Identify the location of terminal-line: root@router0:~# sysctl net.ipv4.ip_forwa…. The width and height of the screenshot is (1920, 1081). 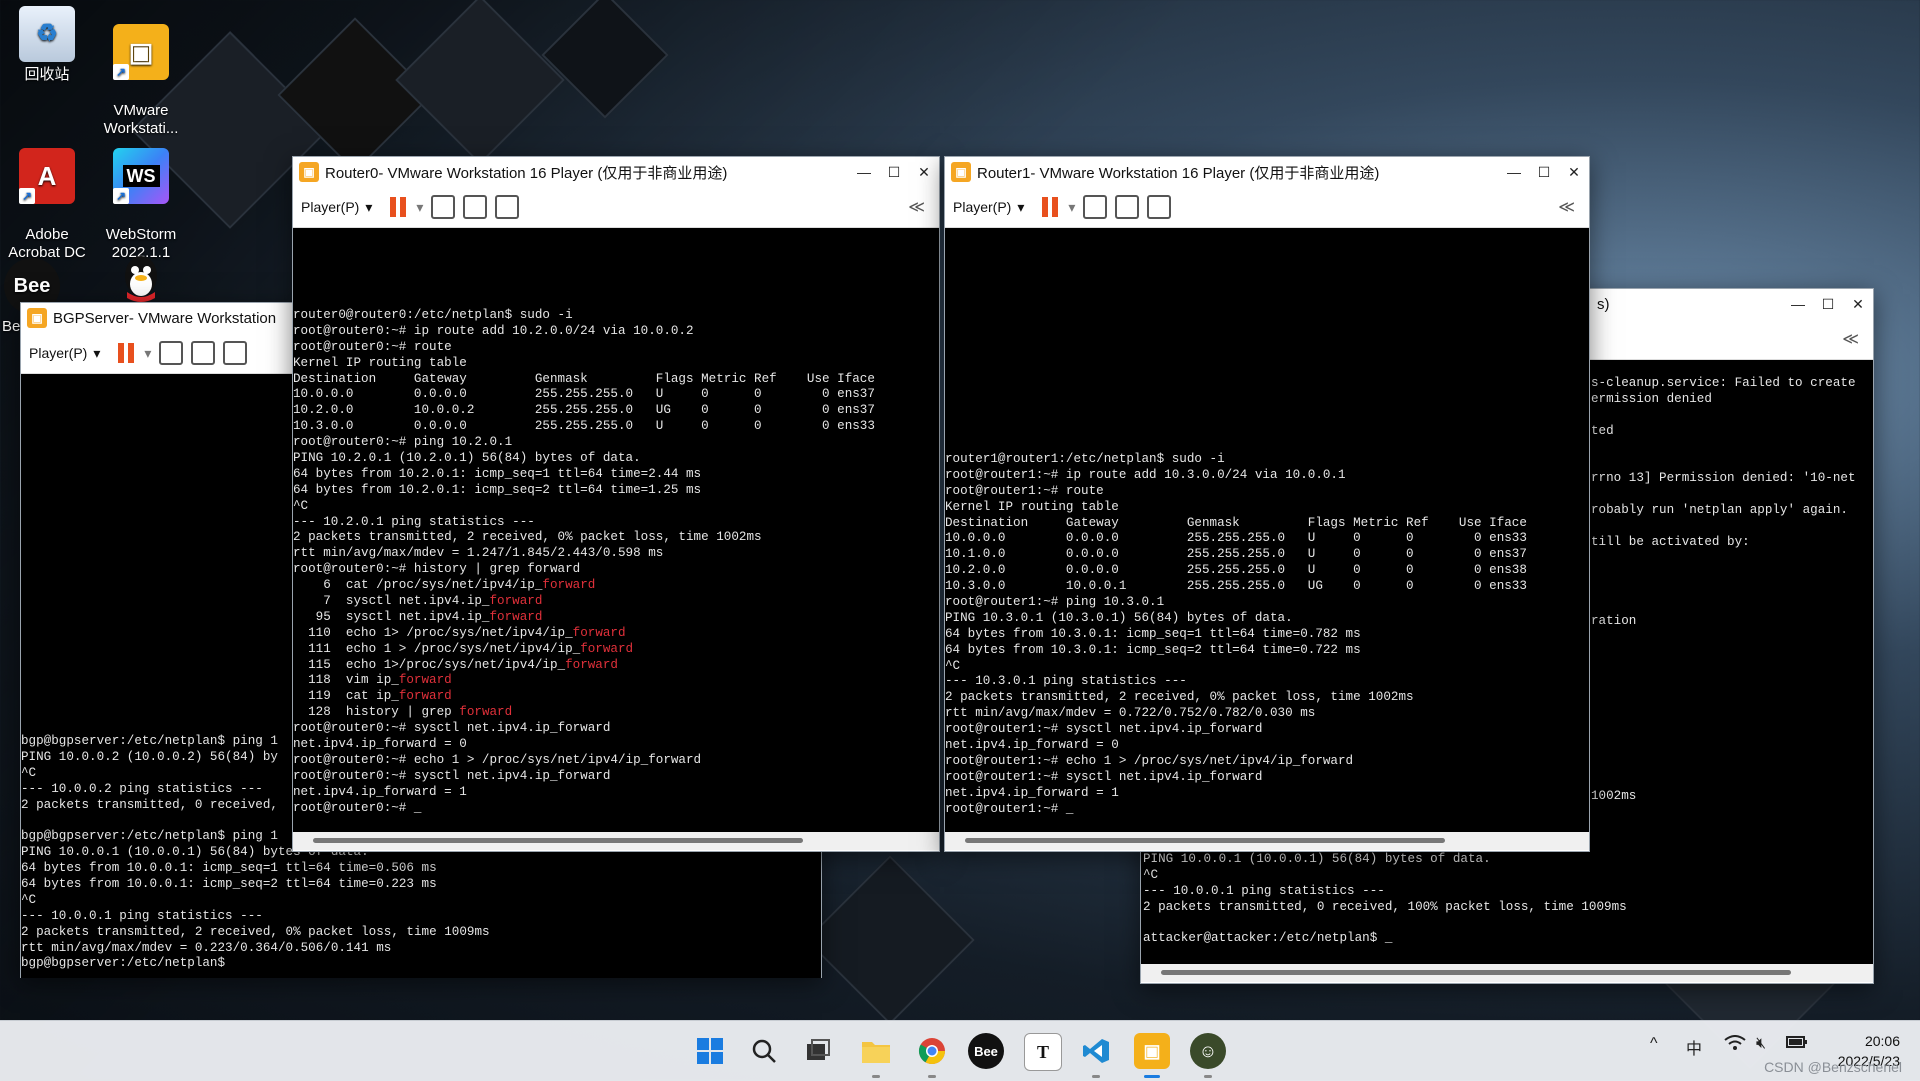
(452, 775).